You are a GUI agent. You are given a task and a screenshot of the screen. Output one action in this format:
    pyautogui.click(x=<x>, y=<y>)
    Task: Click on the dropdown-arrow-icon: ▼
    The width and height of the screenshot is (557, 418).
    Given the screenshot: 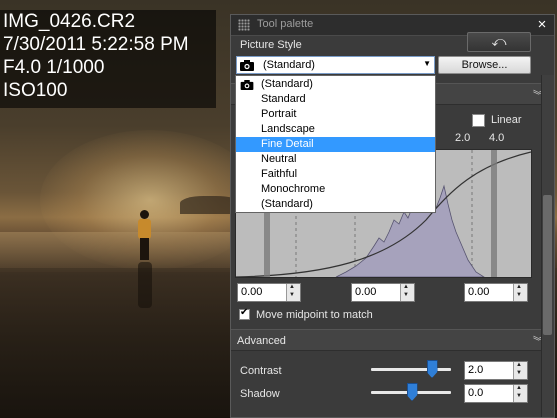 What is the action you would take?
    pyautogui.click(x=427, y=63)
    